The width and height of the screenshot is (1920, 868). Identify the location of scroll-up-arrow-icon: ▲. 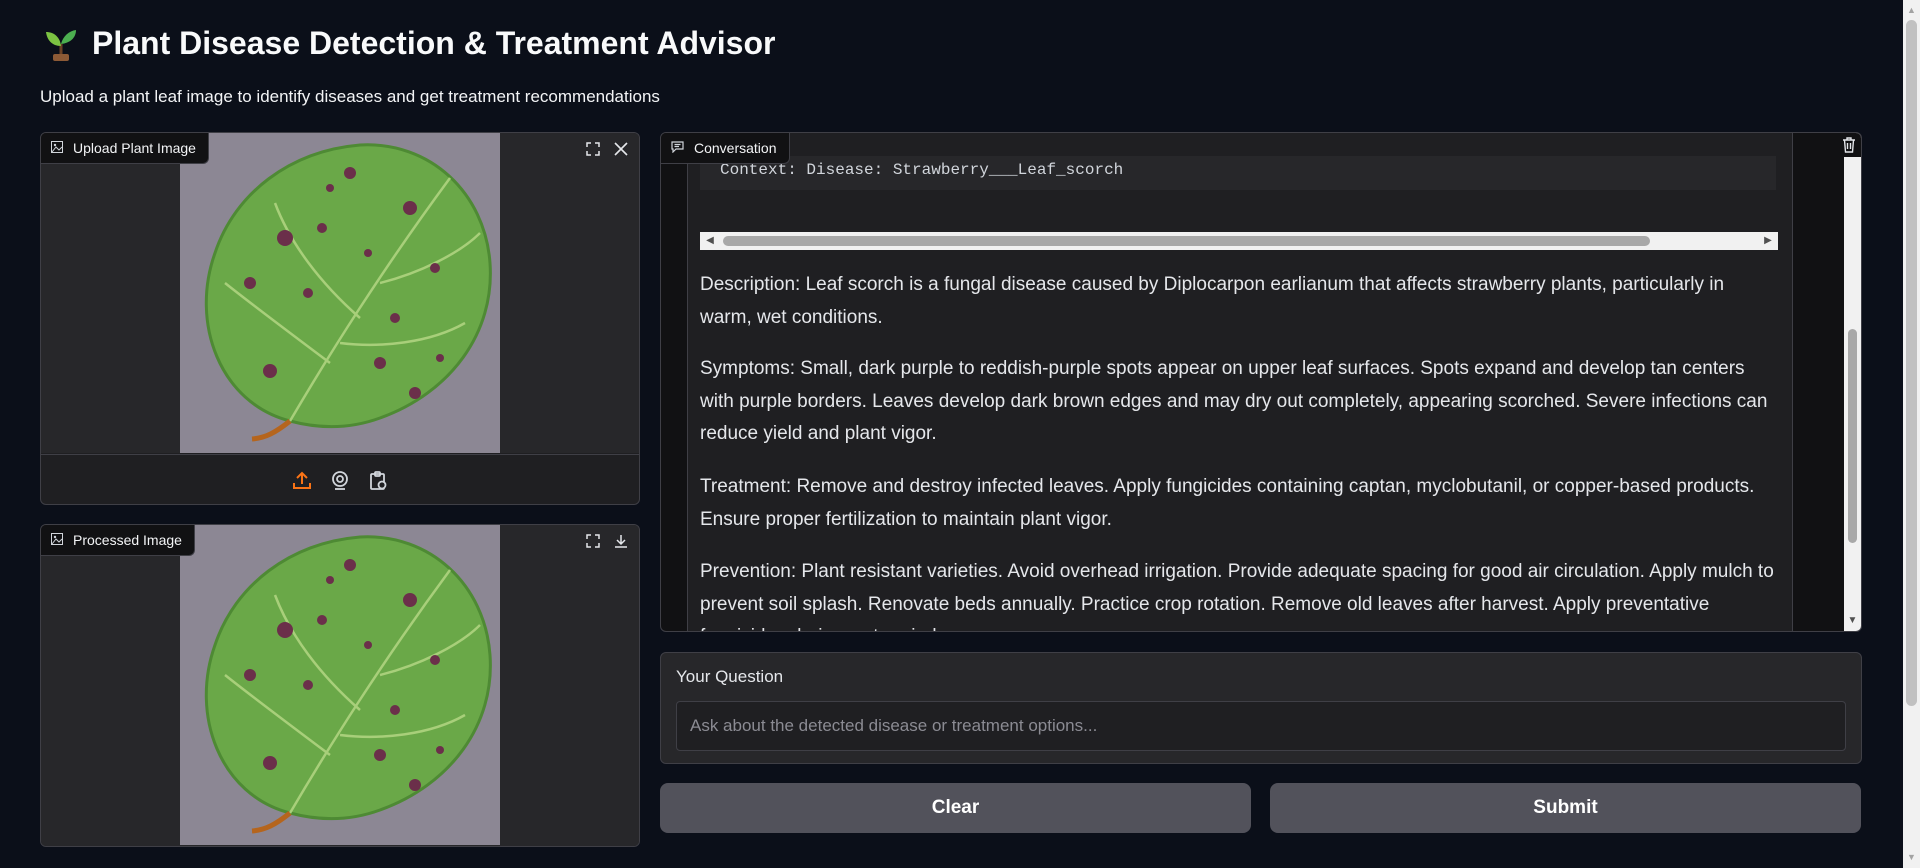
(1911, 10).